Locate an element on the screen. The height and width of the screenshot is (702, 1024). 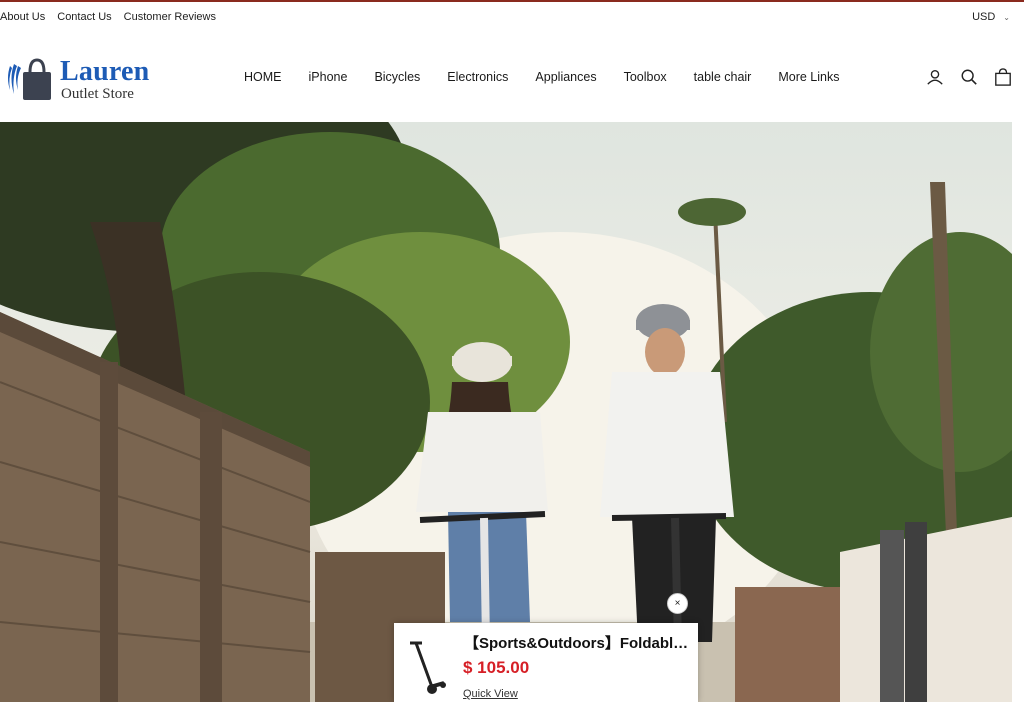
nav-item-iphone: iPhone is located at coordinates (328, 77).